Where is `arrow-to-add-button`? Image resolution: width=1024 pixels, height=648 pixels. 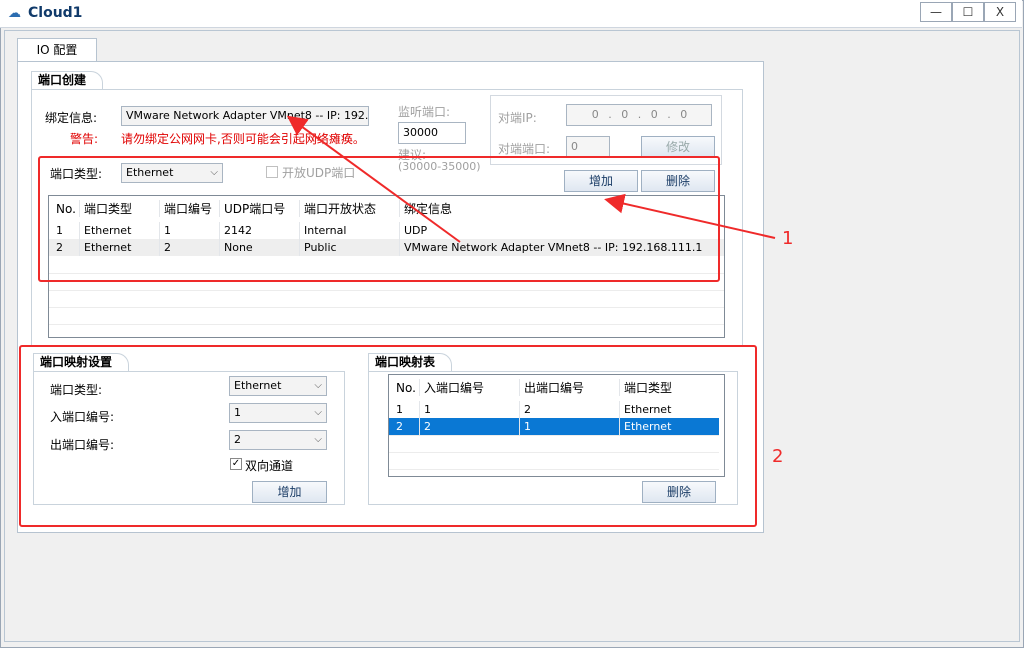
arrow-to-add-button is located at coordinates (690, 216).